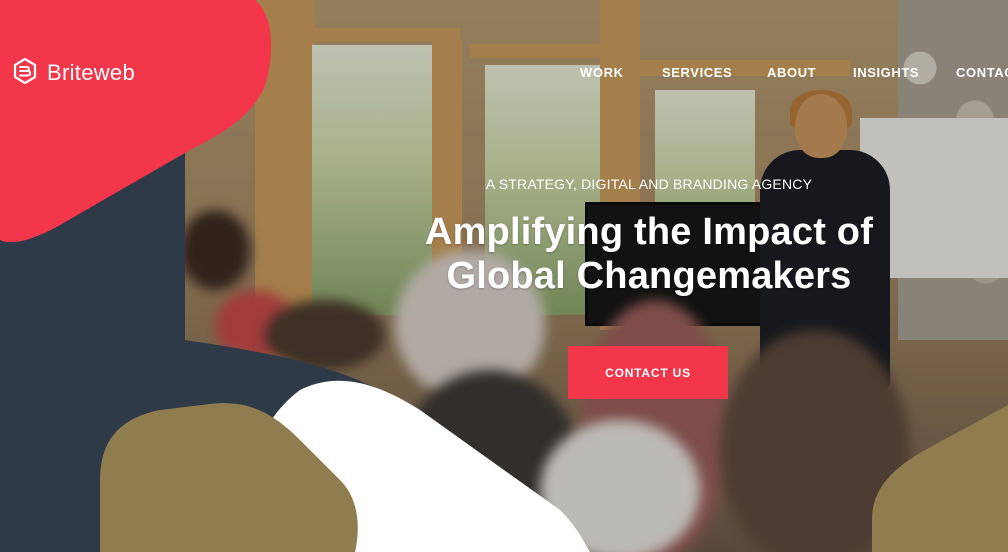  Describe the element at coordinates (25, 72) in the screenshot. I see `hexagon-b-logo-icon` at that location.